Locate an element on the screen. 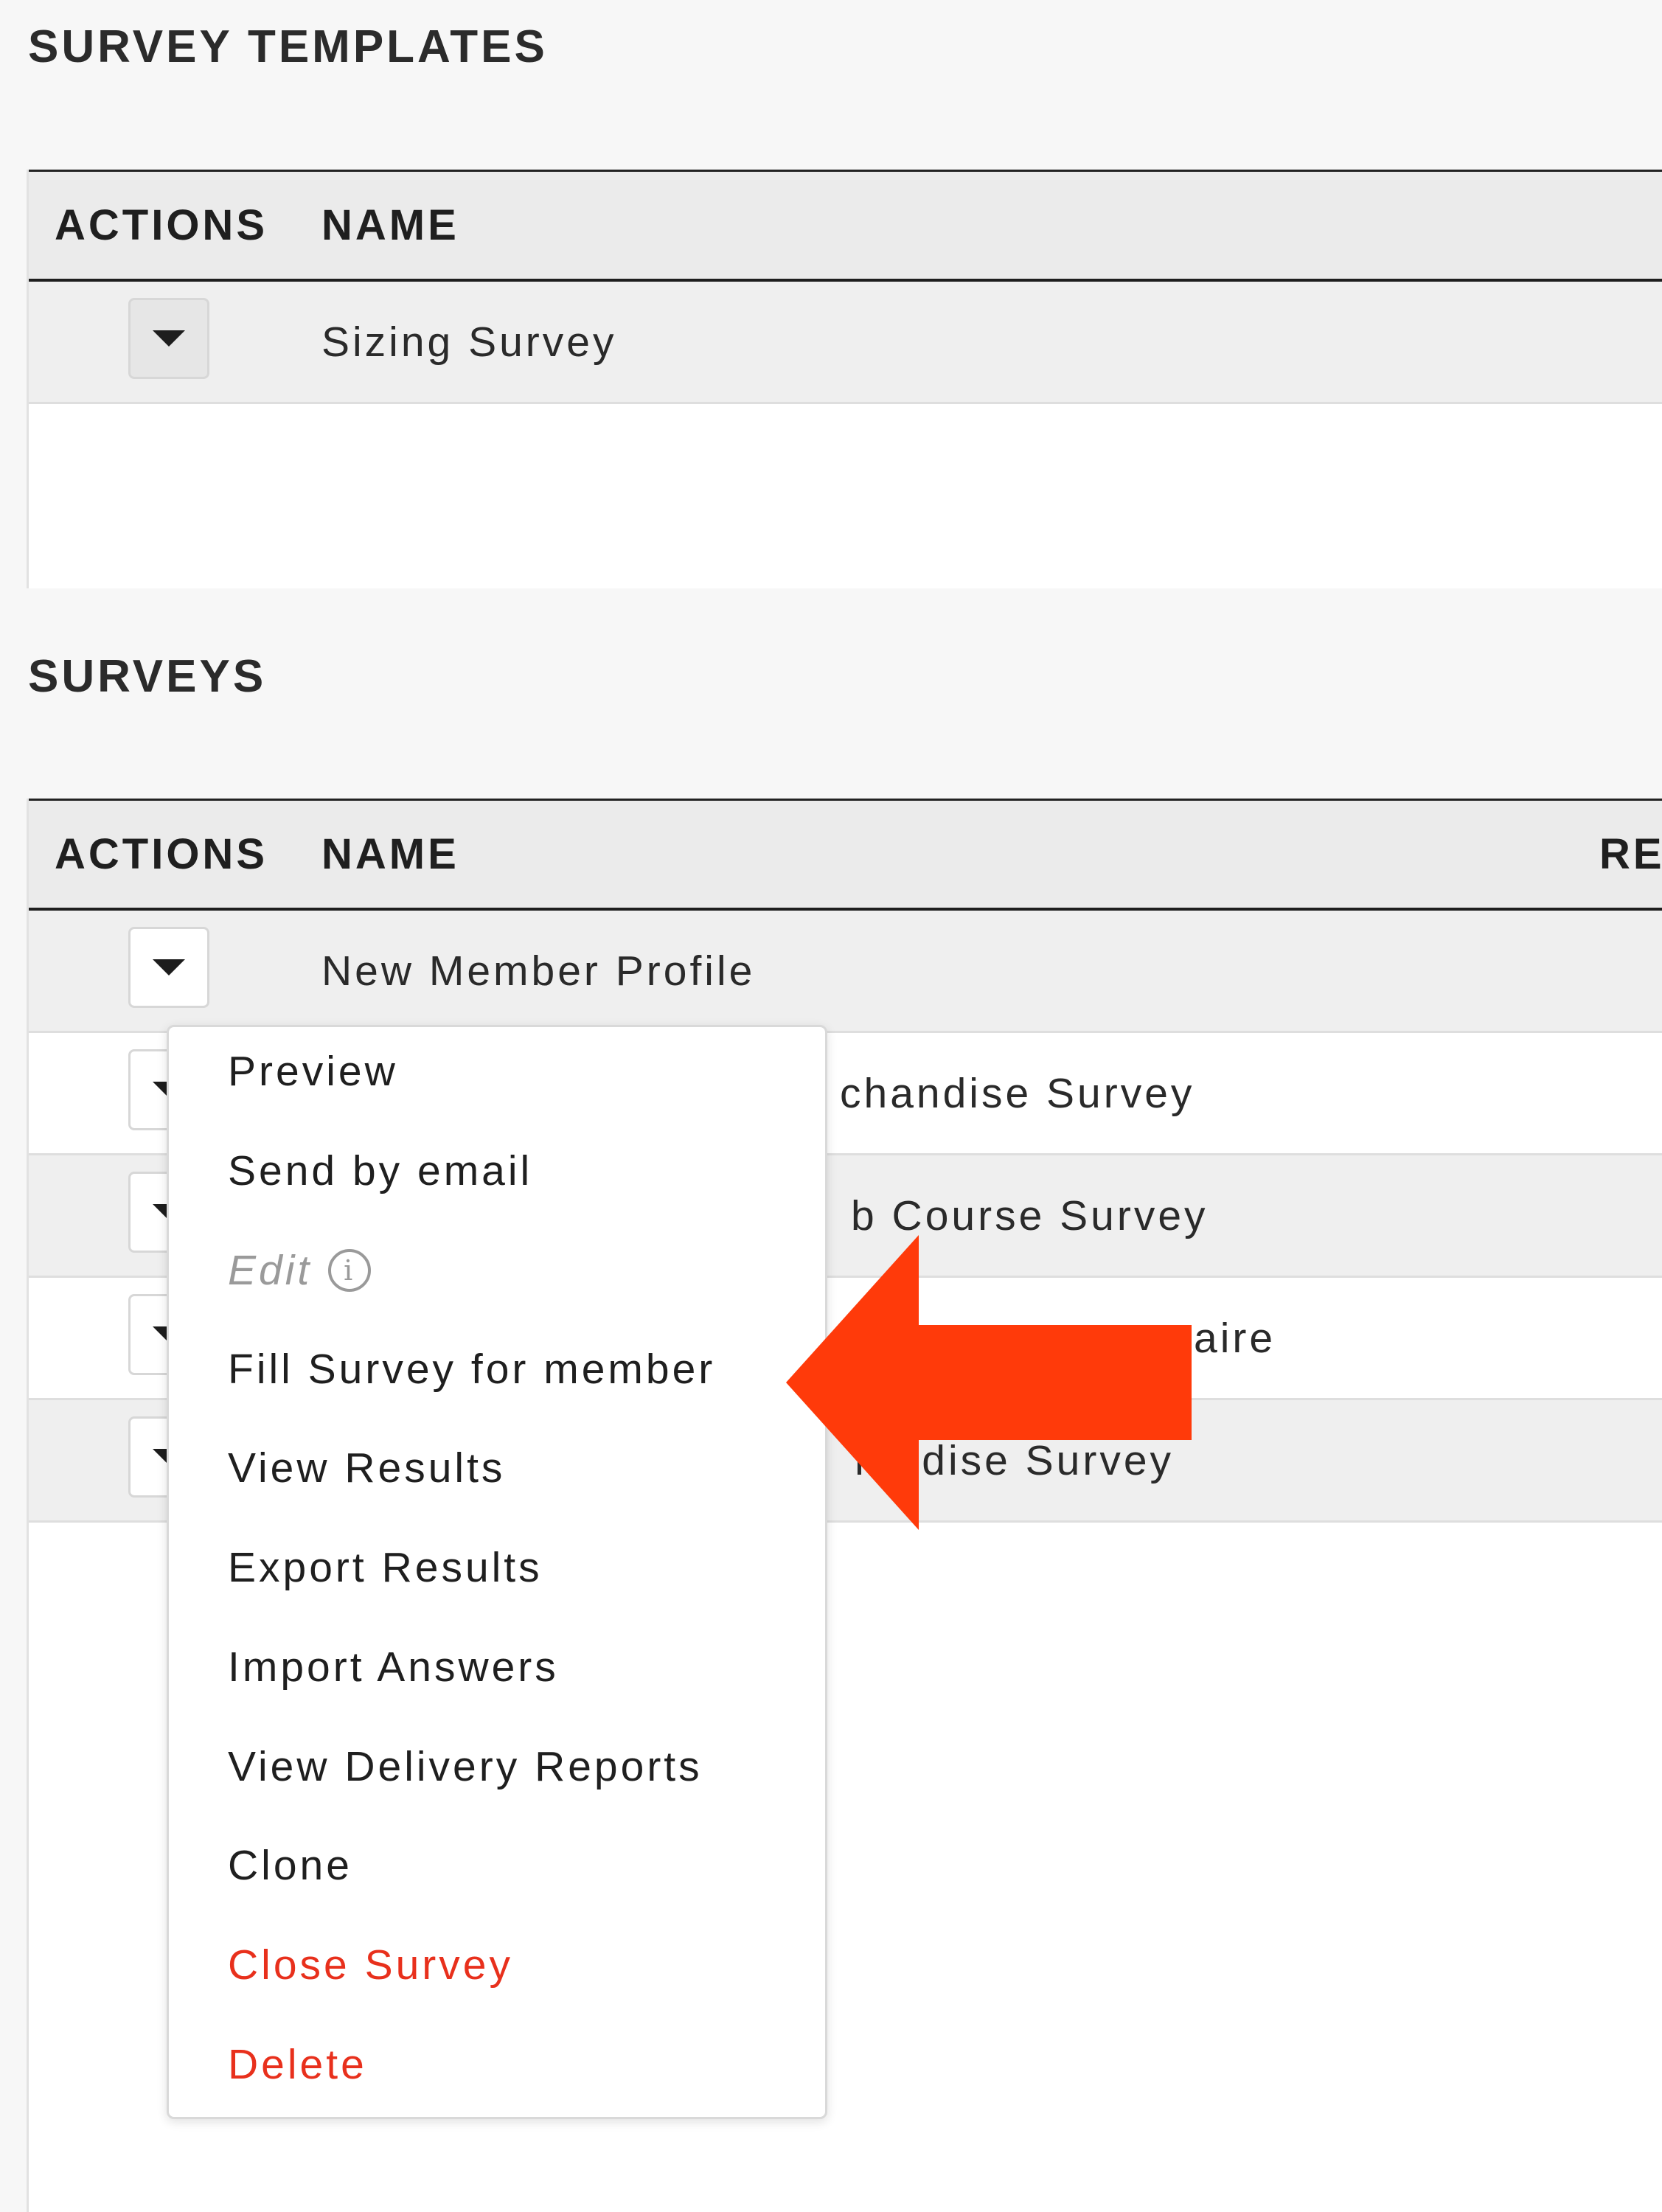 The image size is (1662, 2212). menu-item-preview: Preview is located at coordinates (313, 1071).